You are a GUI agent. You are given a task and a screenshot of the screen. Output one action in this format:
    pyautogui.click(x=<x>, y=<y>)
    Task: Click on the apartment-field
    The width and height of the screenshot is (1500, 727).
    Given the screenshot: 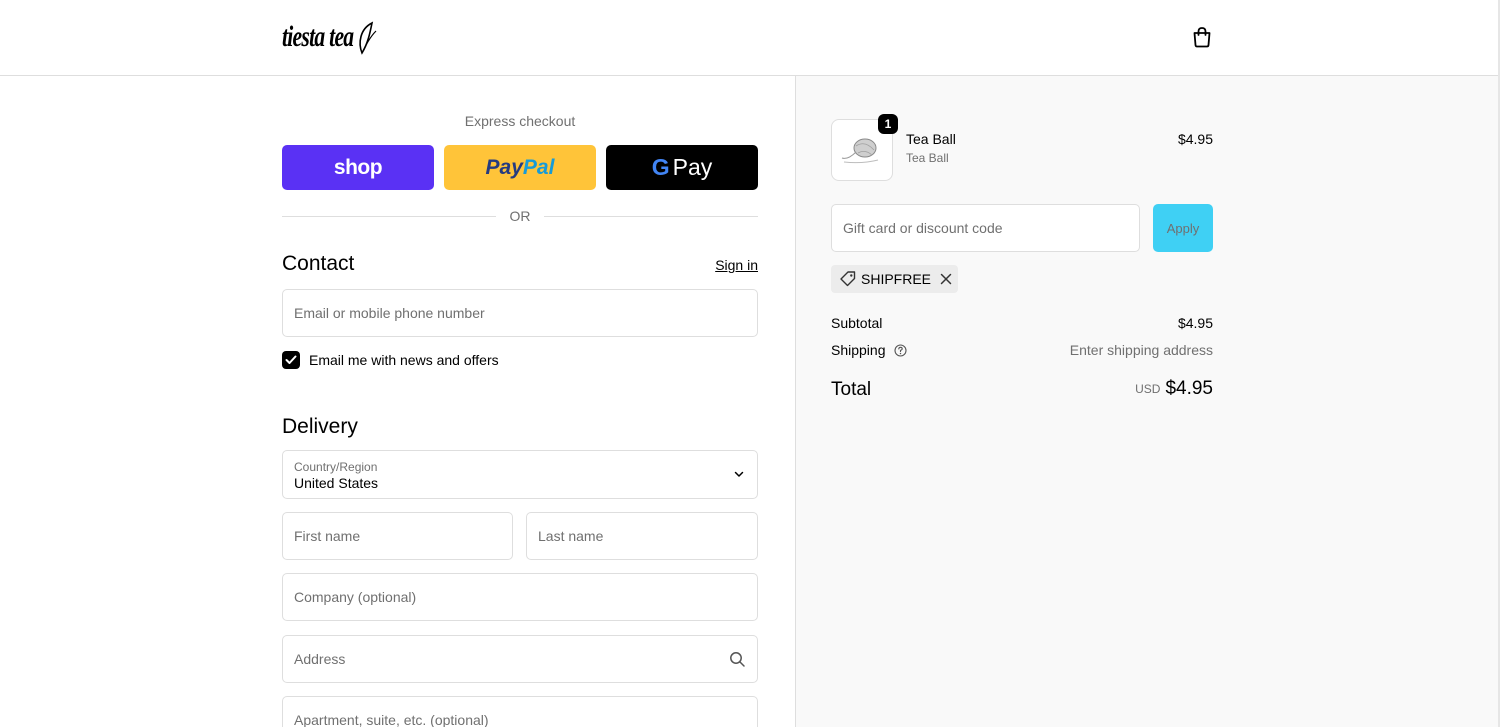 What is the action you would take?
    pyautogui.click(x=520, y=712)
    